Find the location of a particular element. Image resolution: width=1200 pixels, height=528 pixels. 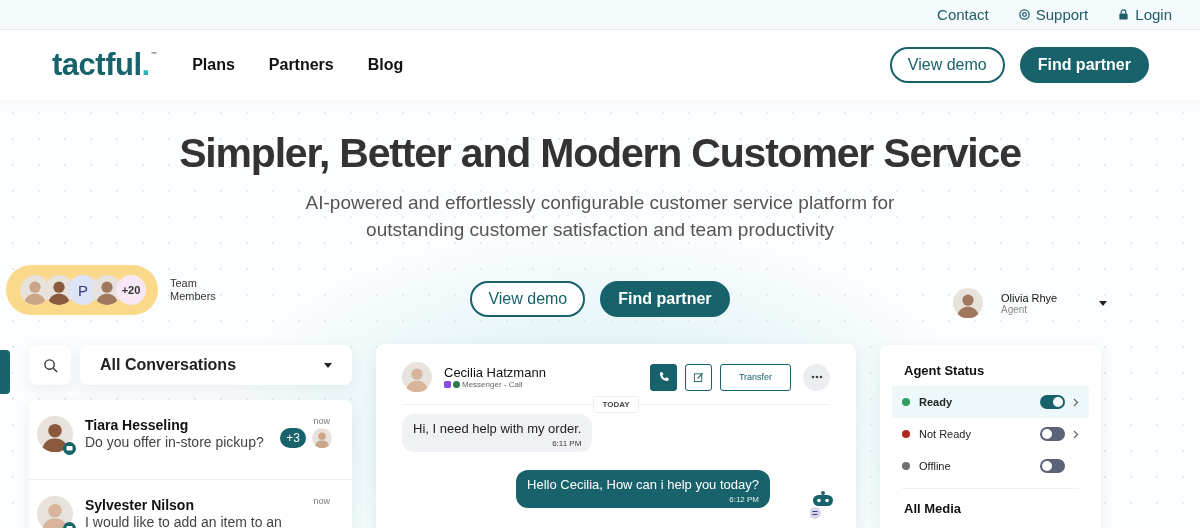

call-button is located at coordinates (663, 377).